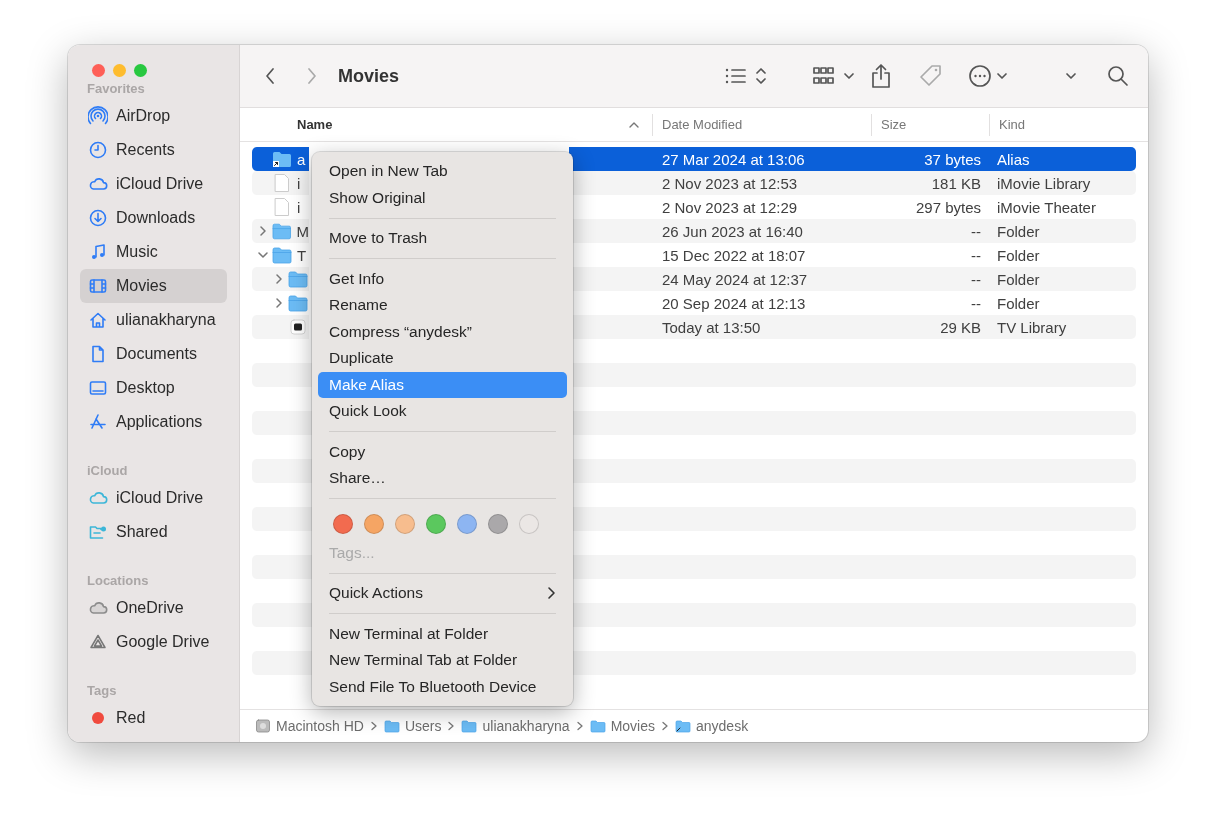 The height and width of the screenshot is (832, 1216). What do you see at coordinates (98, 422) in the screenshot?
I see `app-store-icon` at bounding box center [98, 422].